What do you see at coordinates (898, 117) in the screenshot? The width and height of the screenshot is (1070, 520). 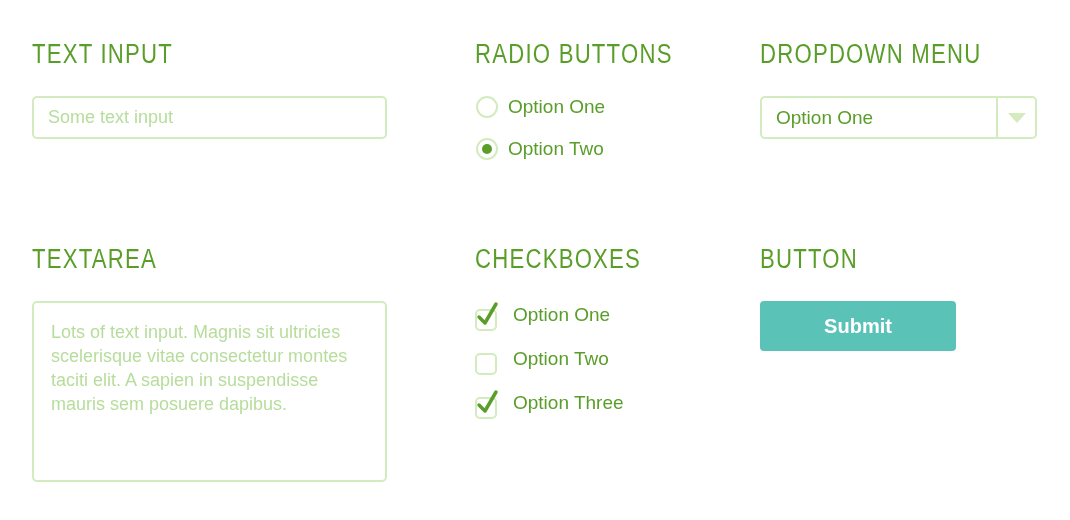 I see `dropdown-menu: Option One` at bounding box center [898, 117].